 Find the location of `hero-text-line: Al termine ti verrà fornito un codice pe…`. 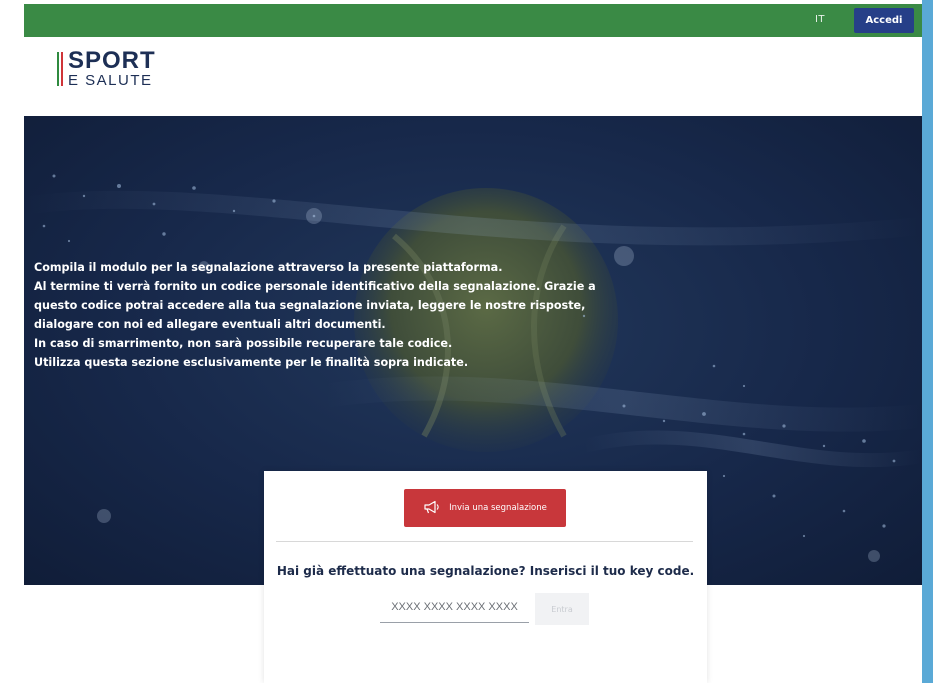

hero-text-line: Al termine ti verrà fornito un codice pe… is located at coordinates (315, 286).